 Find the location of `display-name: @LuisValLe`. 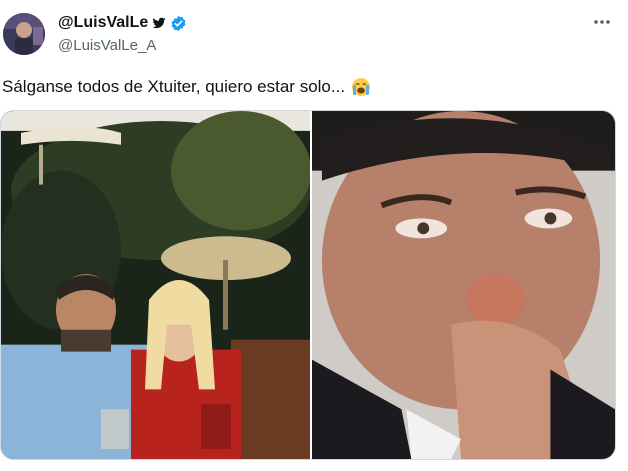

display-name: @LuisValLe is located at coordinates (103, 23).